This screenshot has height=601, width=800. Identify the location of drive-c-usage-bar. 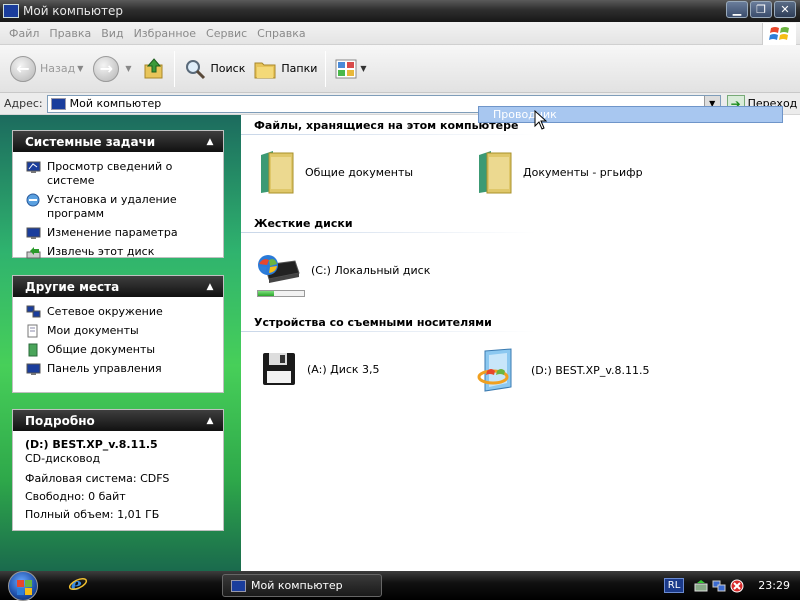
(281, 293).